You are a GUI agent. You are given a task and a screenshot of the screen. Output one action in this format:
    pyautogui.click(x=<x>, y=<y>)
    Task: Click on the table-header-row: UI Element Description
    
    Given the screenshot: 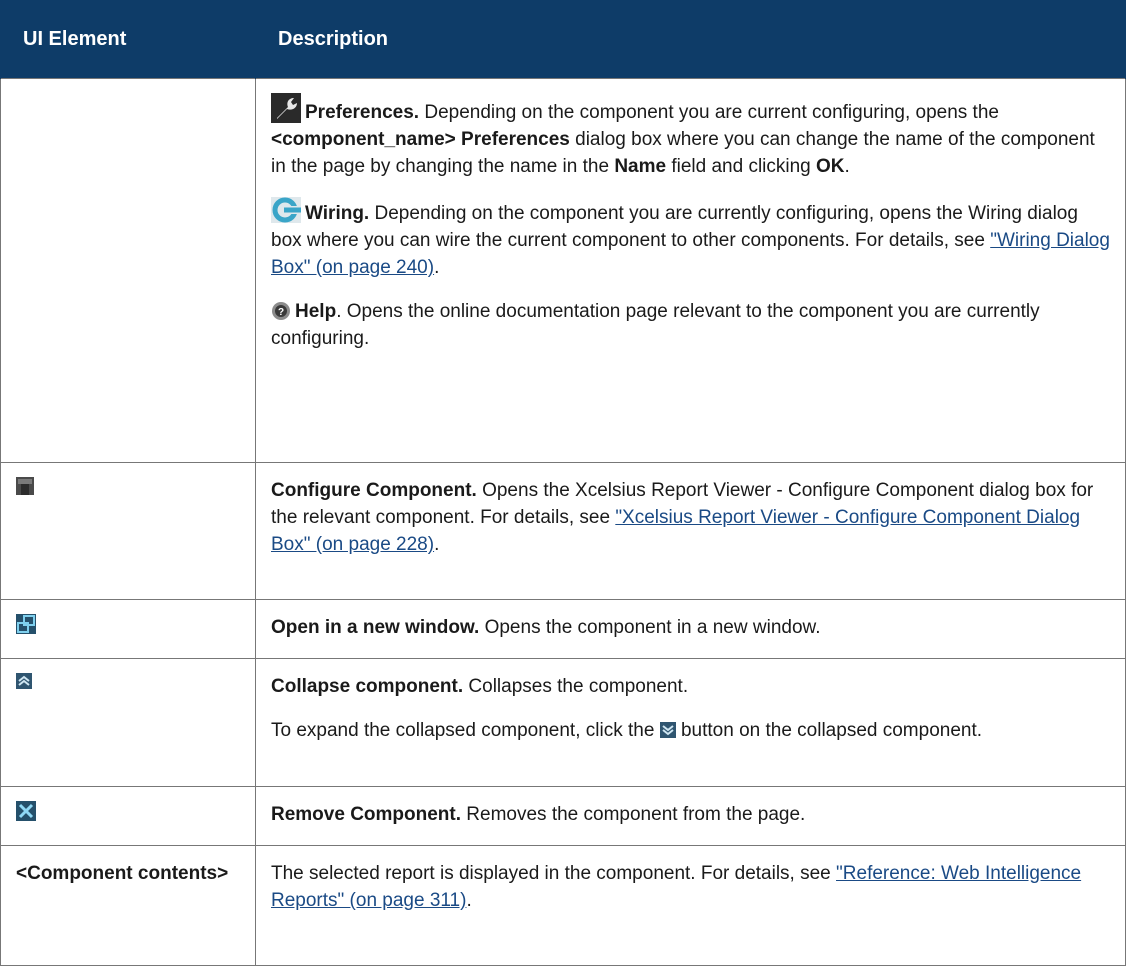 What is the action you would take?
    pyautogui.click(x=563, y=39)
    